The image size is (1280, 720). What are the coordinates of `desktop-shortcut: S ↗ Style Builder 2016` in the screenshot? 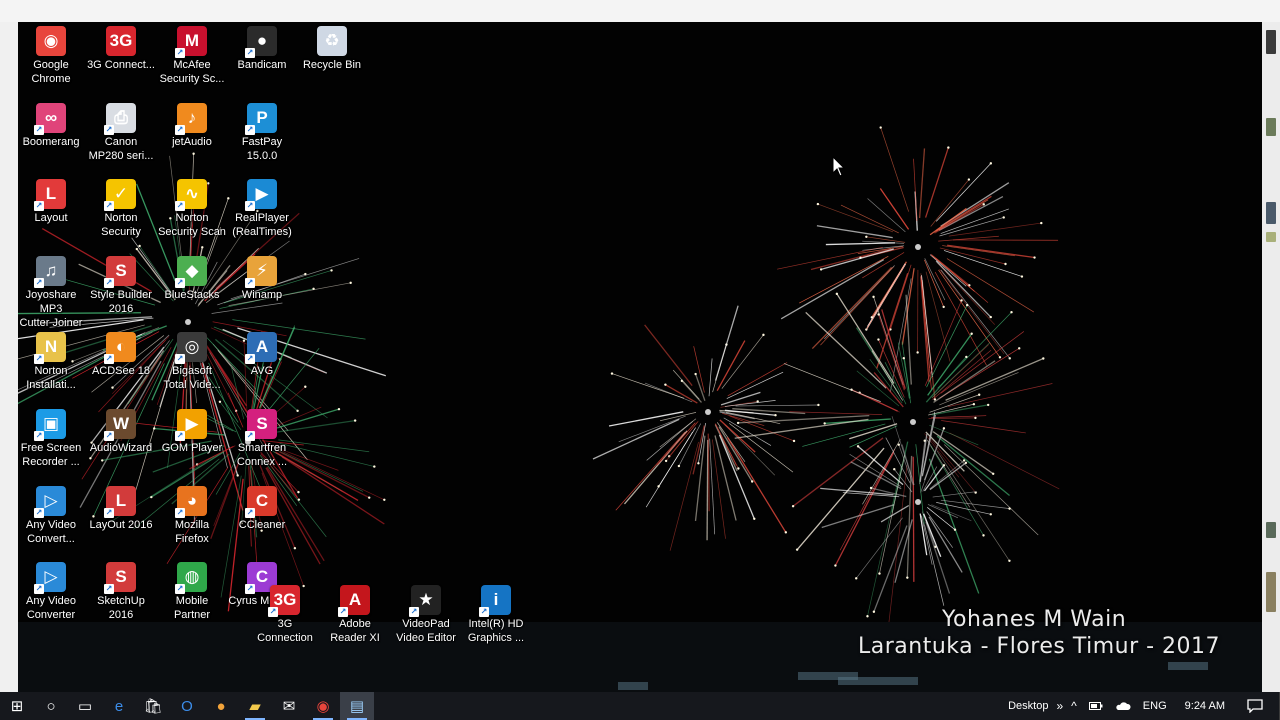 It's located at (121, 293).